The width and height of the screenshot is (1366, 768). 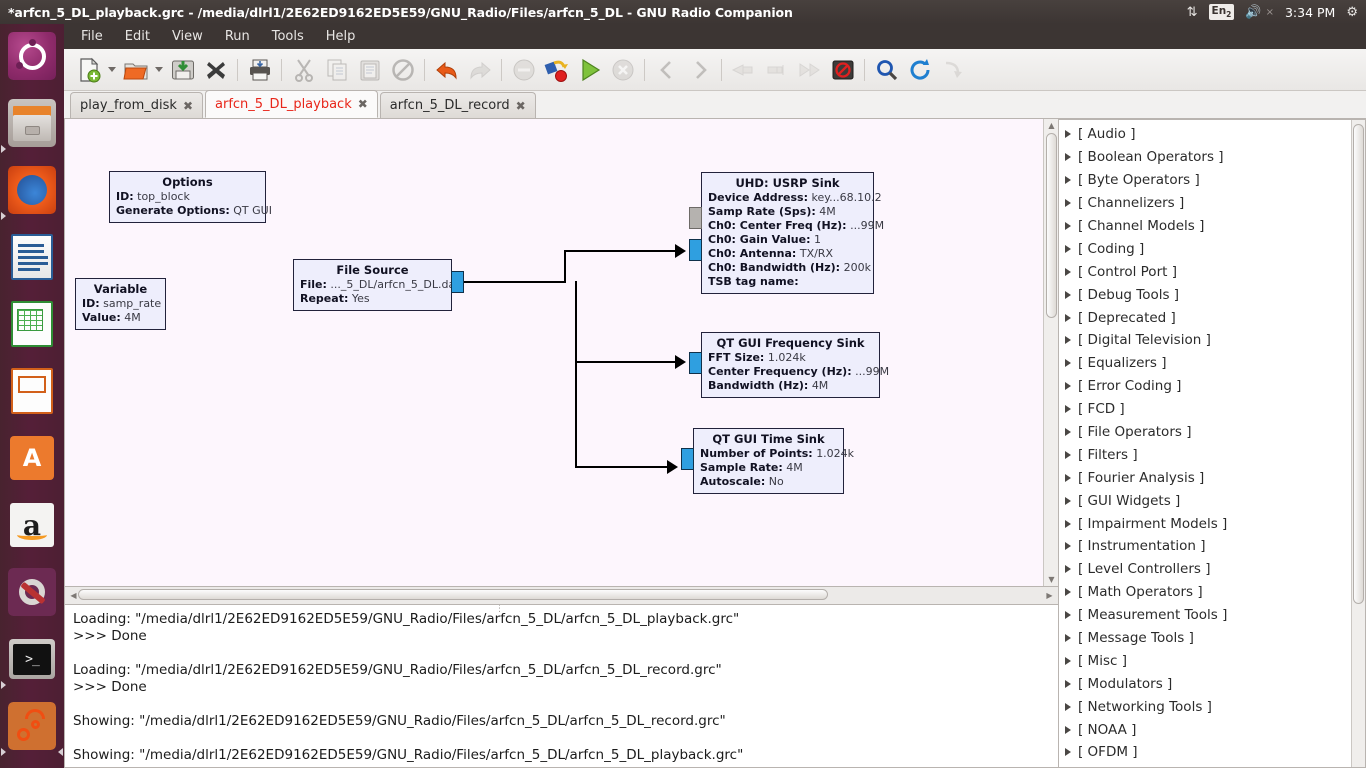 What do you see at coordinates (159, 70) in the screenshot?
I see `open-recent-dropdown` at bounding box center [159, 70].